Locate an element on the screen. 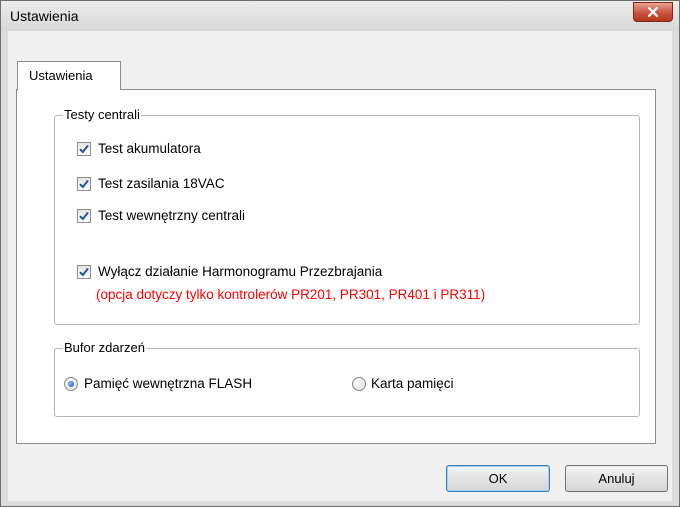  flash-memory-label: Pamięć wewnętrzna FLASH is located at coordinates (168, 384).